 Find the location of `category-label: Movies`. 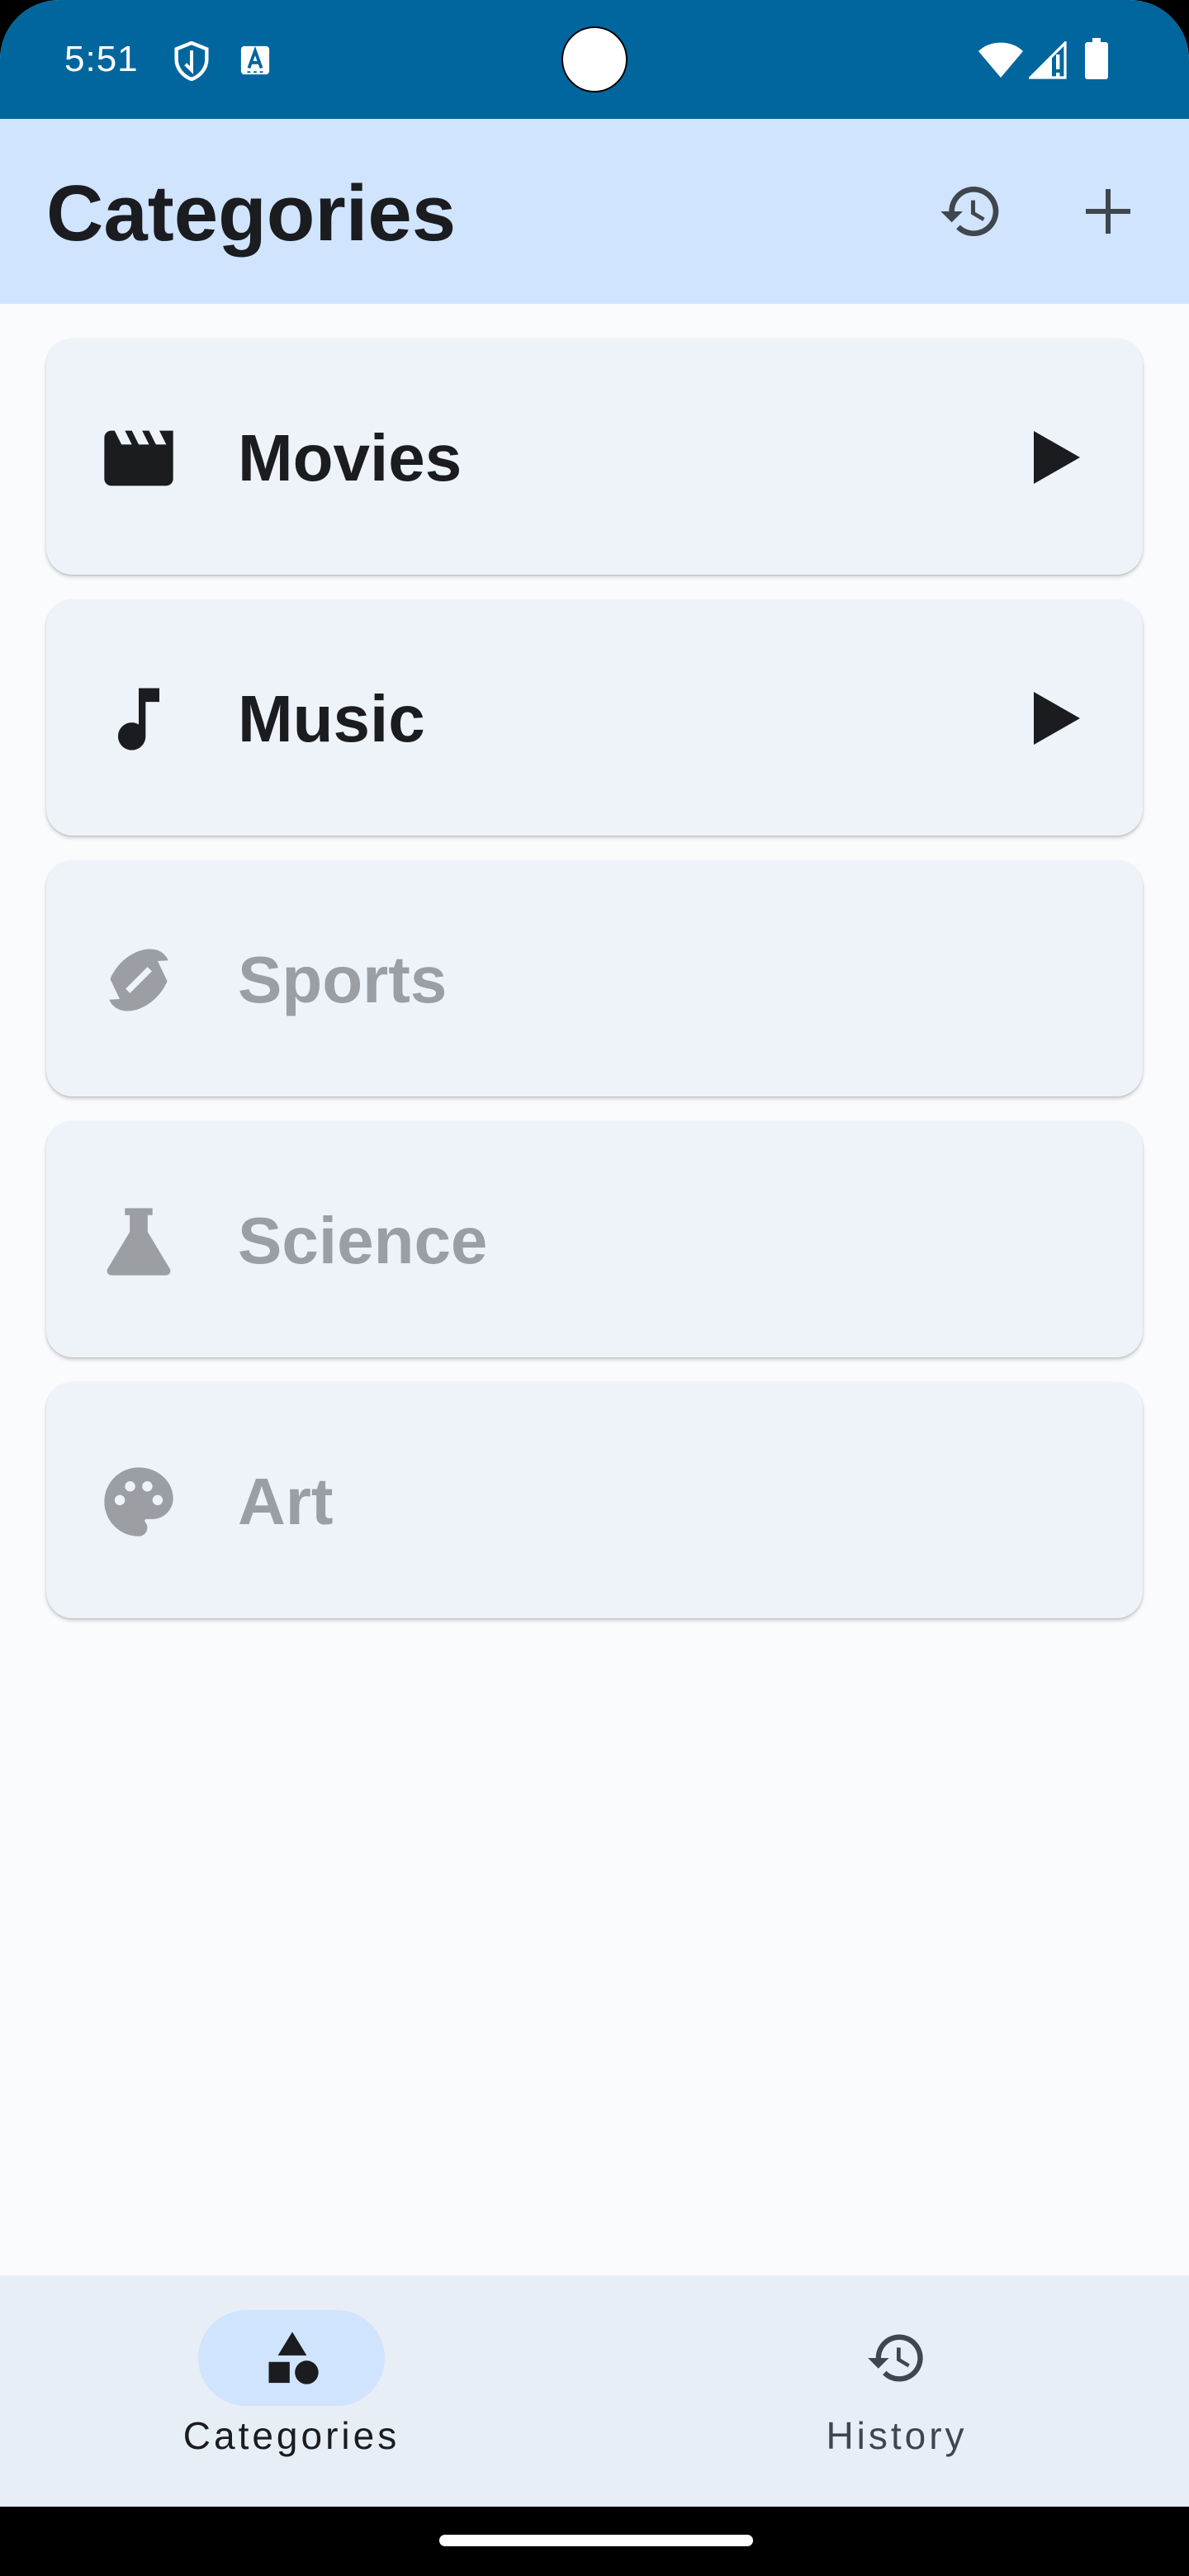

category-label: Movies is located at coordinates (350, 458).